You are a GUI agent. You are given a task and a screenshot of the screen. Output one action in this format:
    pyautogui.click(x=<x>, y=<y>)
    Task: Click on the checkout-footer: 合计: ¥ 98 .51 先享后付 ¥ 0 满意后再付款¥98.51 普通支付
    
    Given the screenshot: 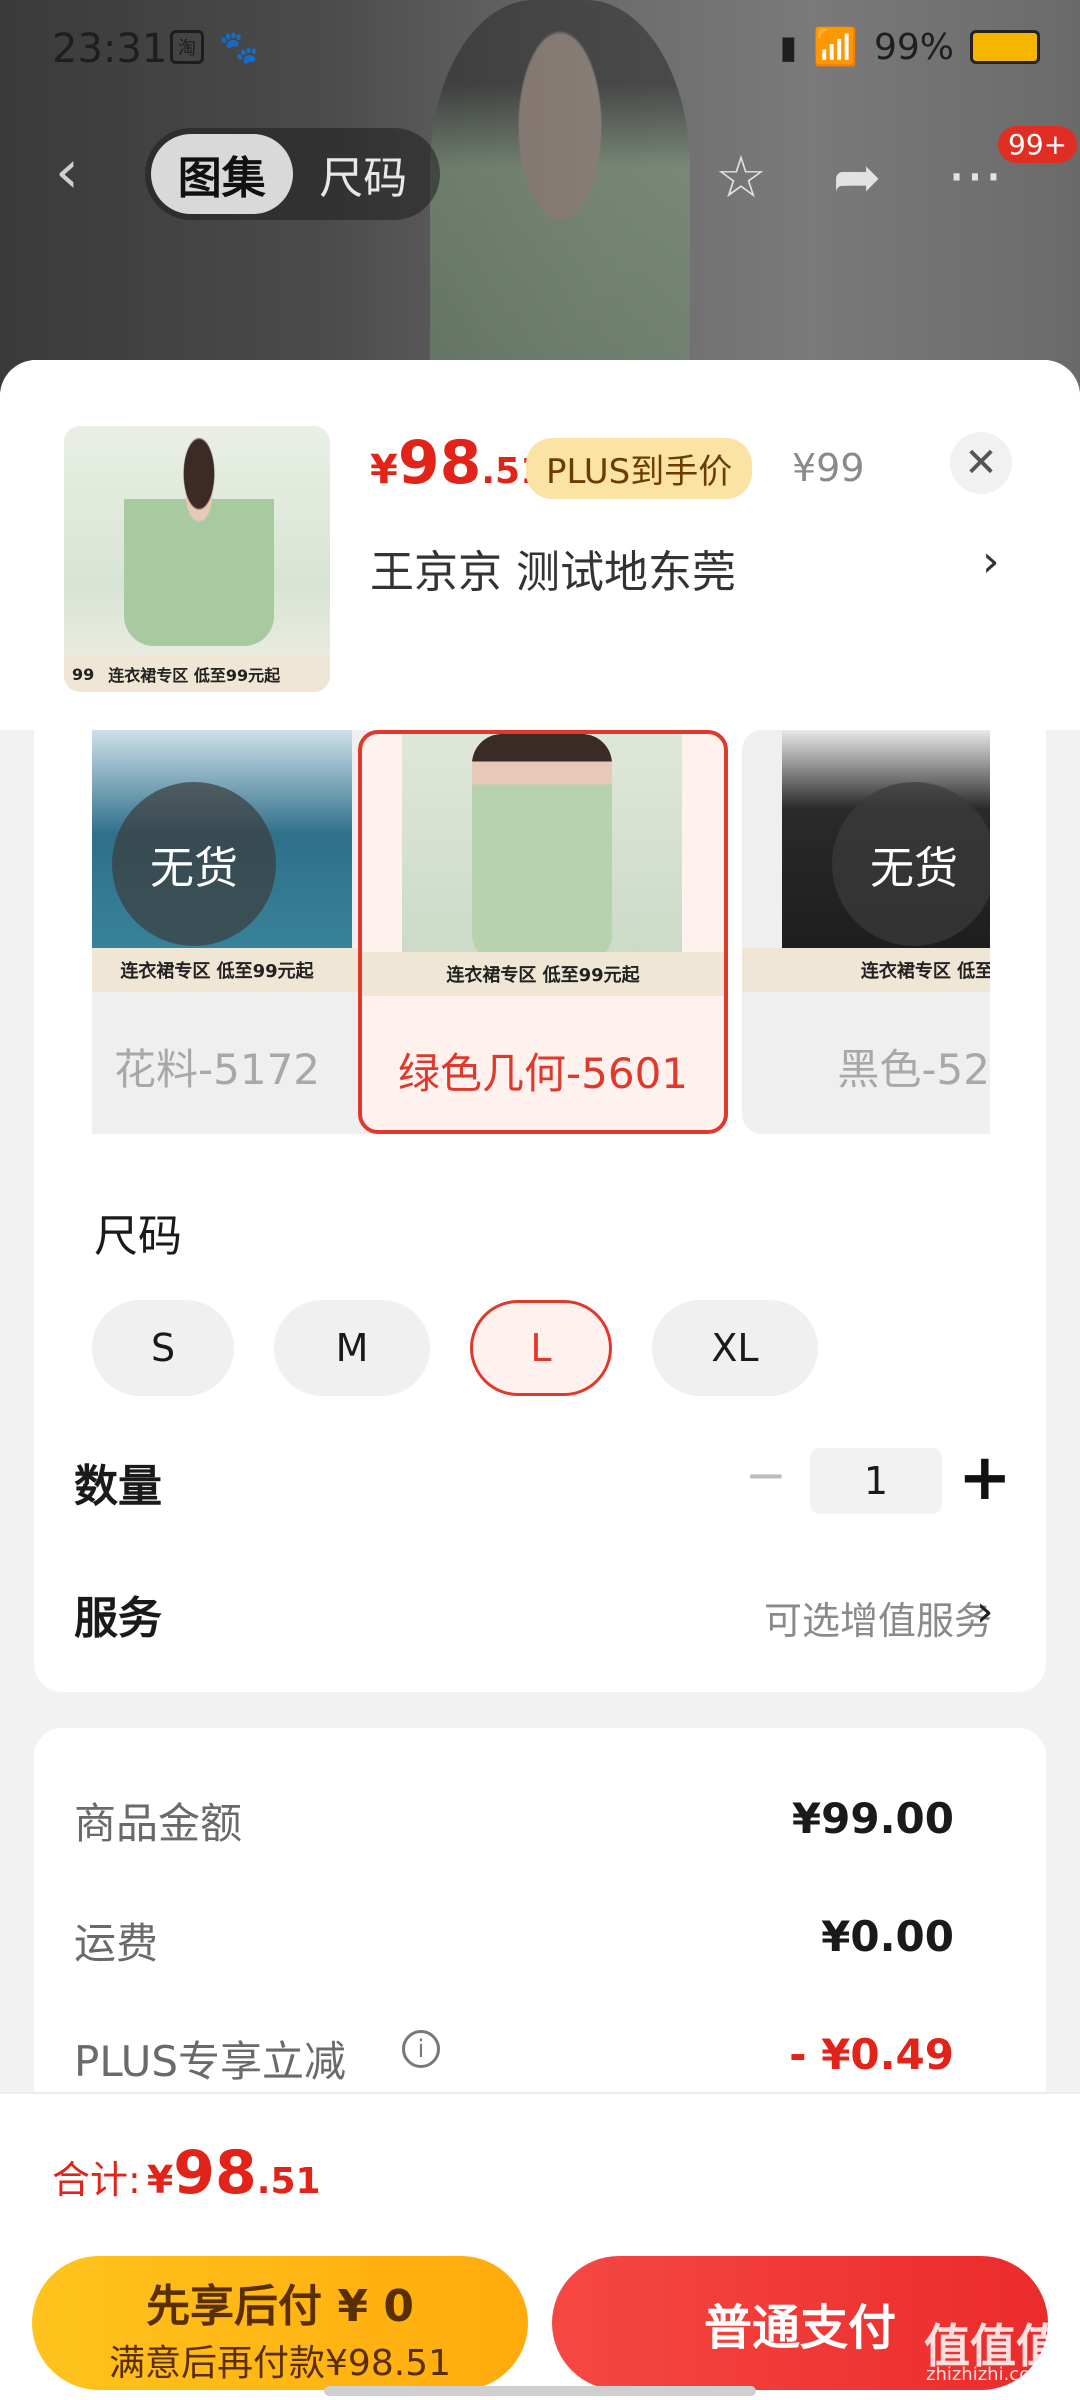 What is the action you would take?
    pyautogui.click(x=540, y=2246)
    